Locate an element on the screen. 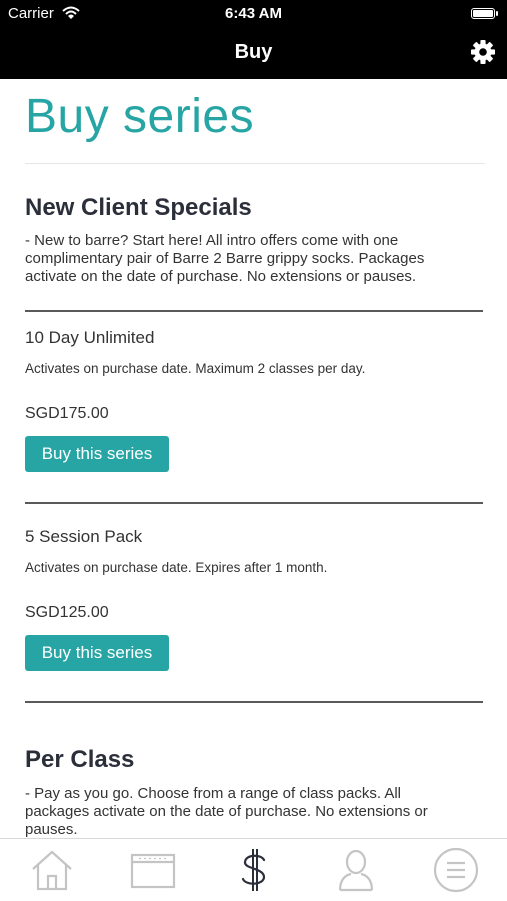 Image resolution: width=507 pixels, height=901 pixels. profile-icon is located at coordinates (356, 870).